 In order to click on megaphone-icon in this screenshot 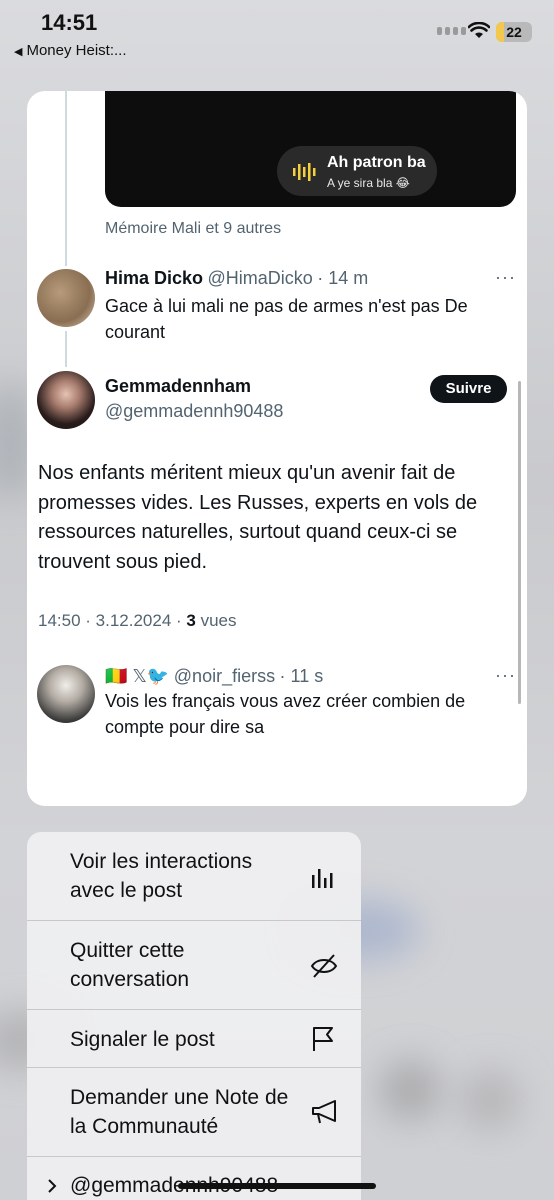, I will do `click(324, 1112)`.